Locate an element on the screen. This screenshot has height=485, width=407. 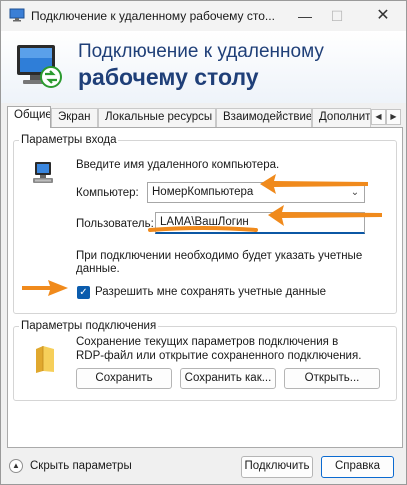
tab-display: Экран is located at coordinates (74, 117).